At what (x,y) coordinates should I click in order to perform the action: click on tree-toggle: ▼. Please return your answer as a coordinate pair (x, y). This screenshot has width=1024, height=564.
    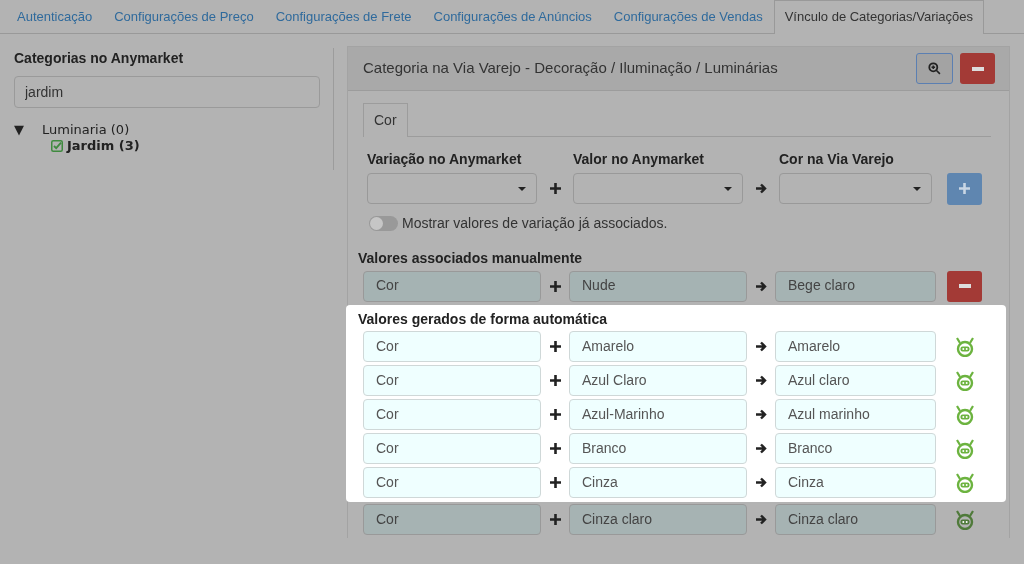
    Looking at the image, I should click on (19, 129).